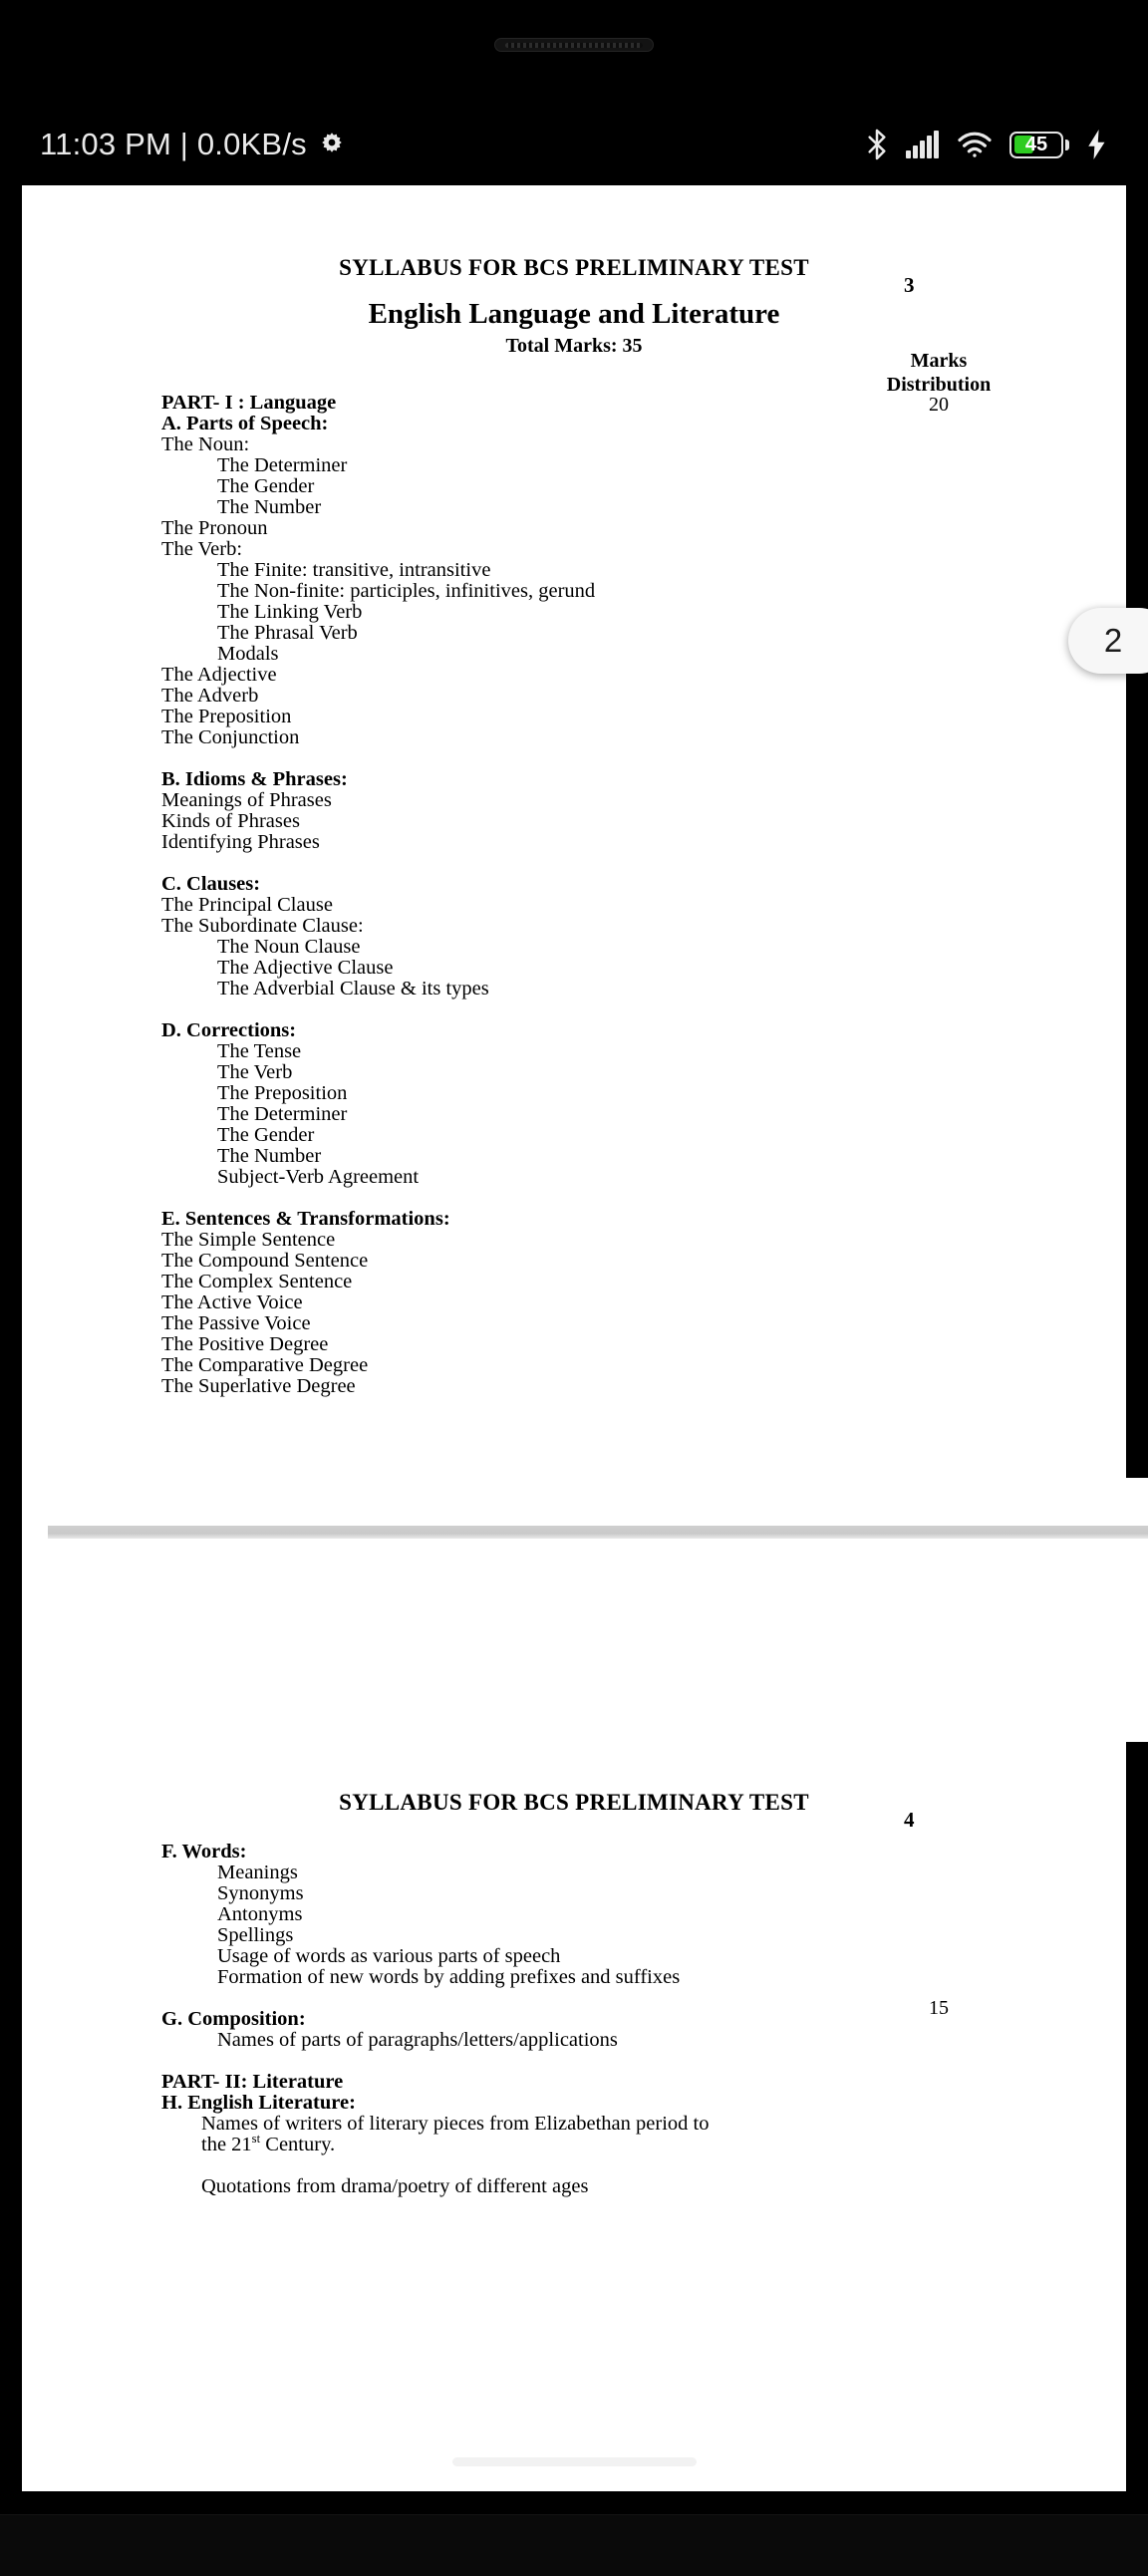 This screenshot has width=1148, height=2576. Describe the element at coordinates (354, 570) in the screenshot. I see `syllabus-line: The Finite: transitive, intransitive` at that location.